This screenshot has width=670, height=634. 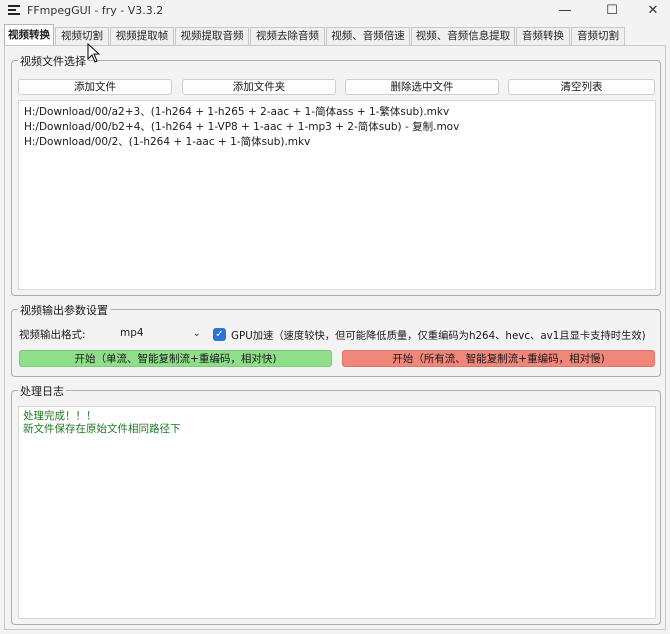 I want to click on minimize-button: —, so click(x=565, y=11).